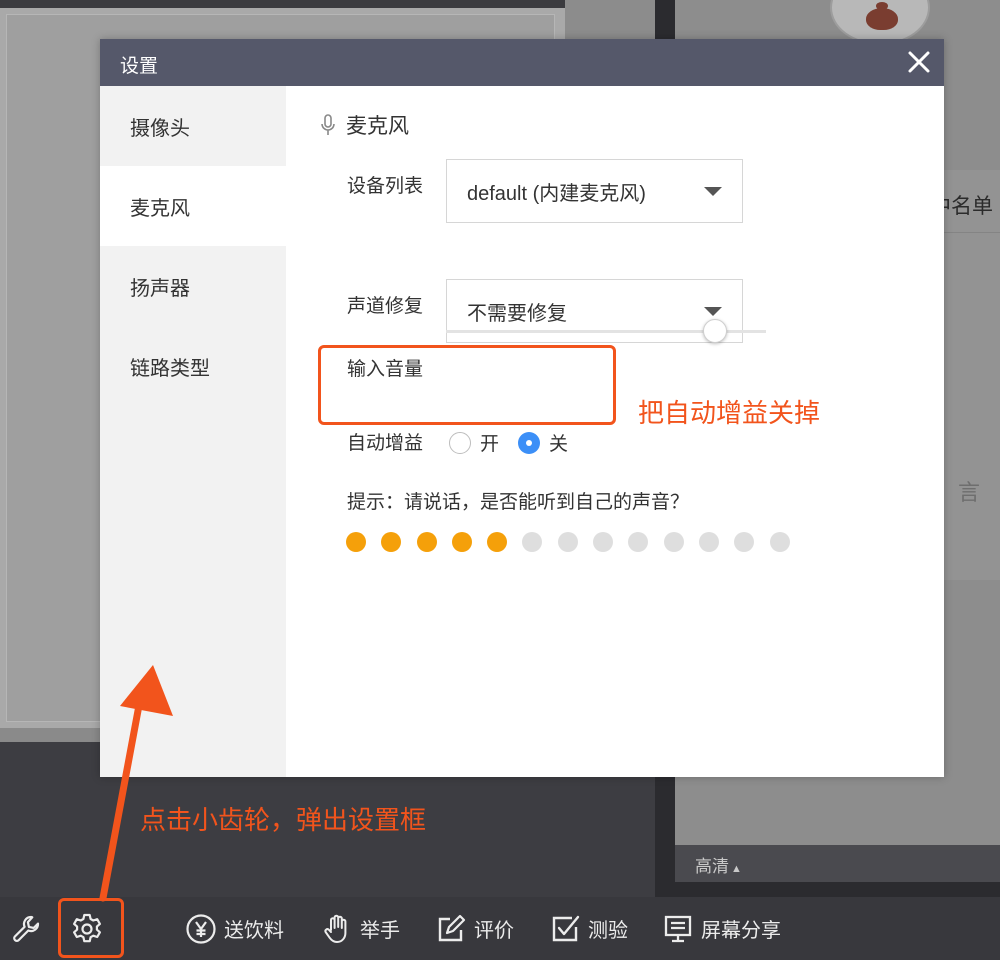 The width and height of the screenshot is (1000, 960). I want to click on auto-gain-on-label: 开, so click(490, 444).